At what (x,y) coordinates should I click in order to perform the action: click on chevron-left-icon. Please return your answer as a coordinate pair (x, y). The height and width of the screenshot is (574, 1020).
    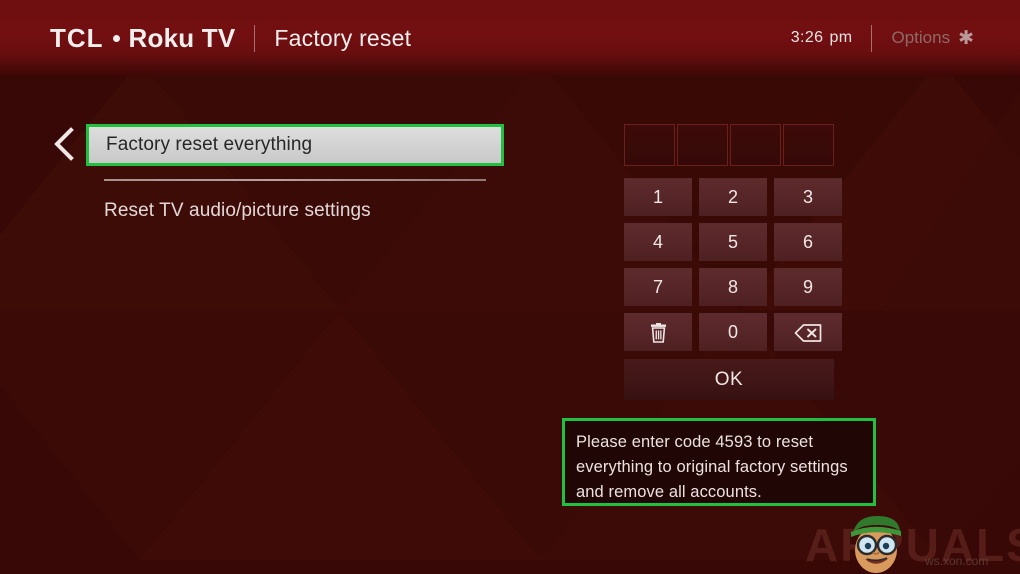
    Looking at the image, I should click on (64, 144).